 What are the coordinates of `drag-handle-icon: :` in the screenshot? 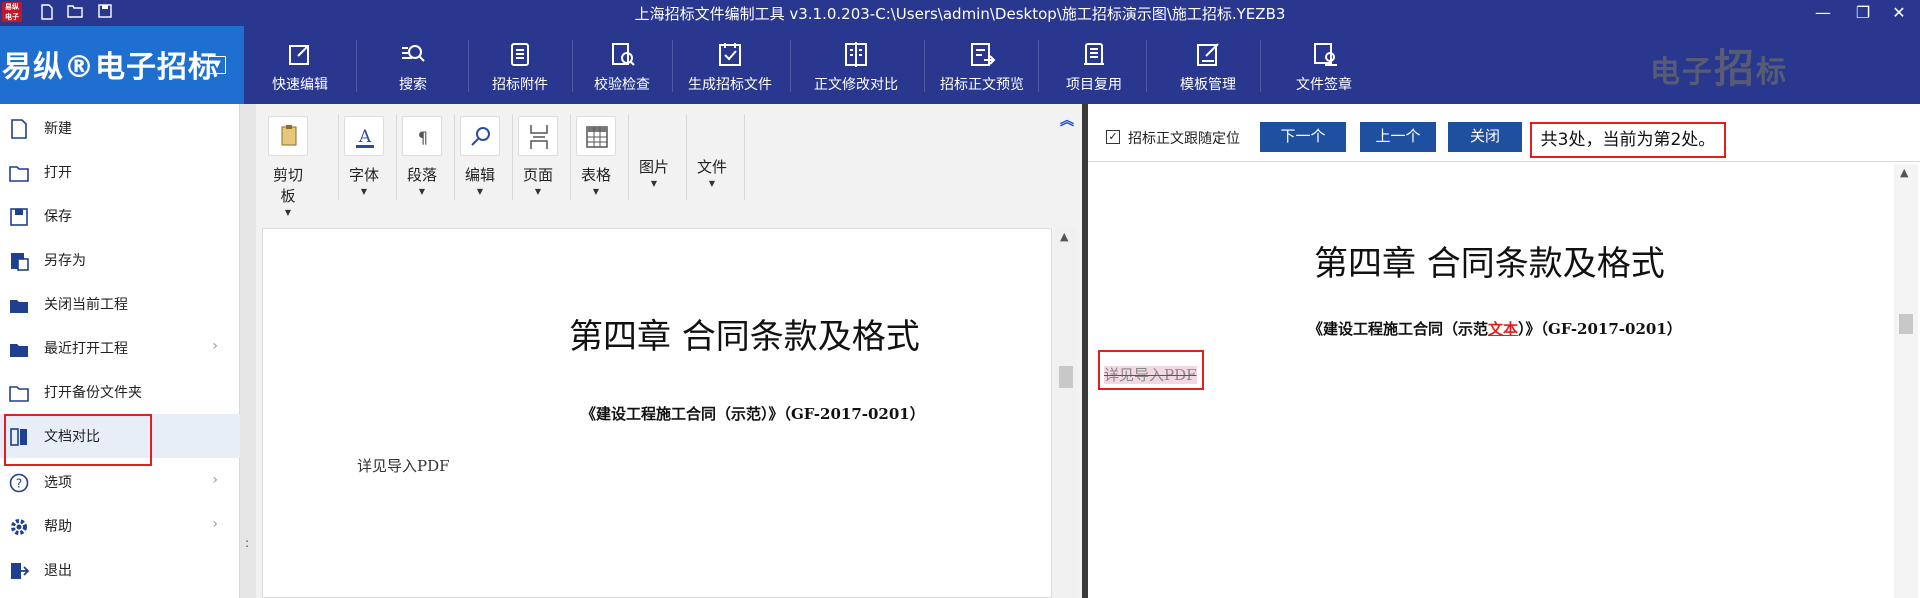 It's located at (247, 543).